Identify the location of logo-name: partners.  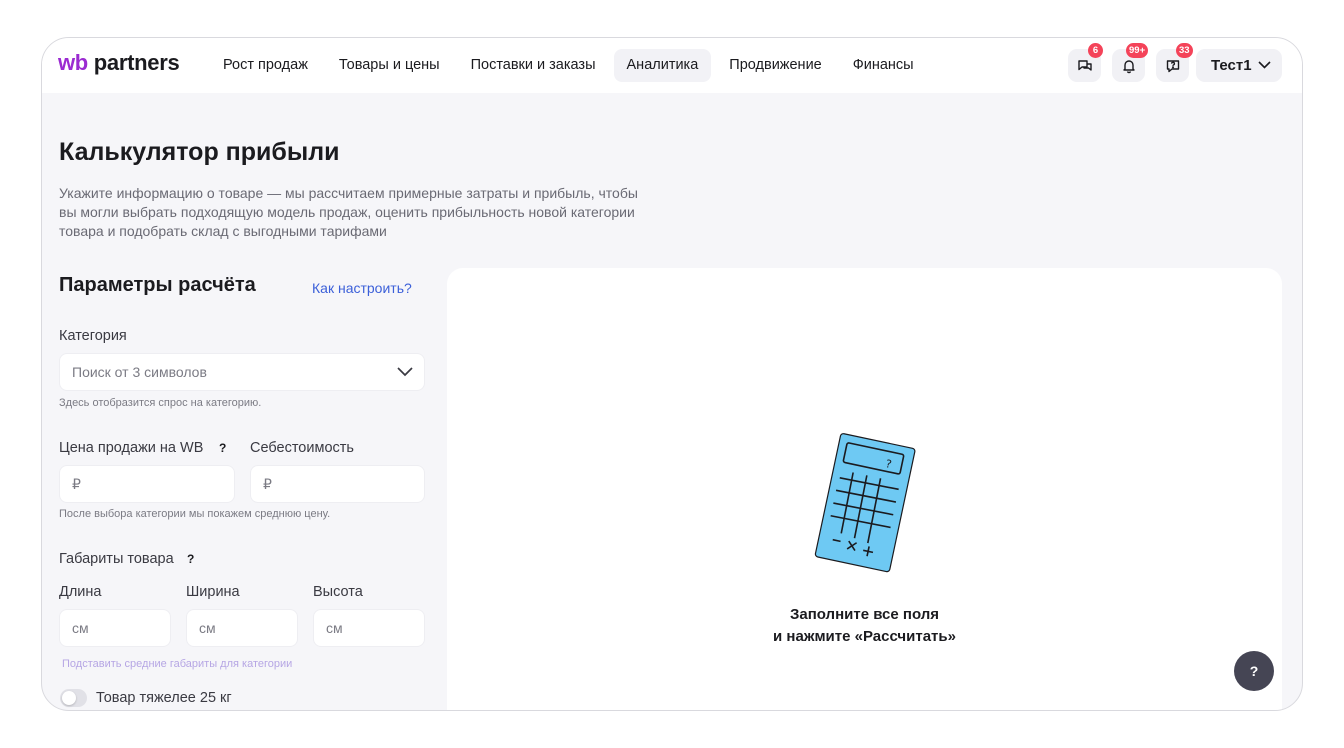
(136, 62).